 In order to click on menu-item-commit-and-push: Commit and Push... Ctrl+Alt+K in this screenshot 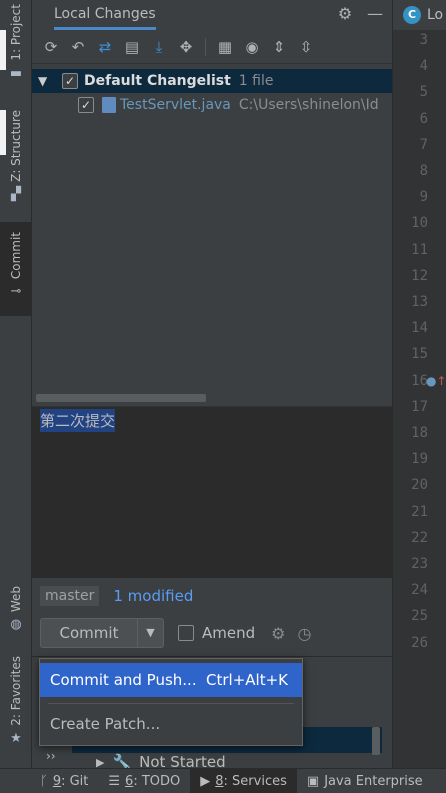, I will do `click(171, 680)`.